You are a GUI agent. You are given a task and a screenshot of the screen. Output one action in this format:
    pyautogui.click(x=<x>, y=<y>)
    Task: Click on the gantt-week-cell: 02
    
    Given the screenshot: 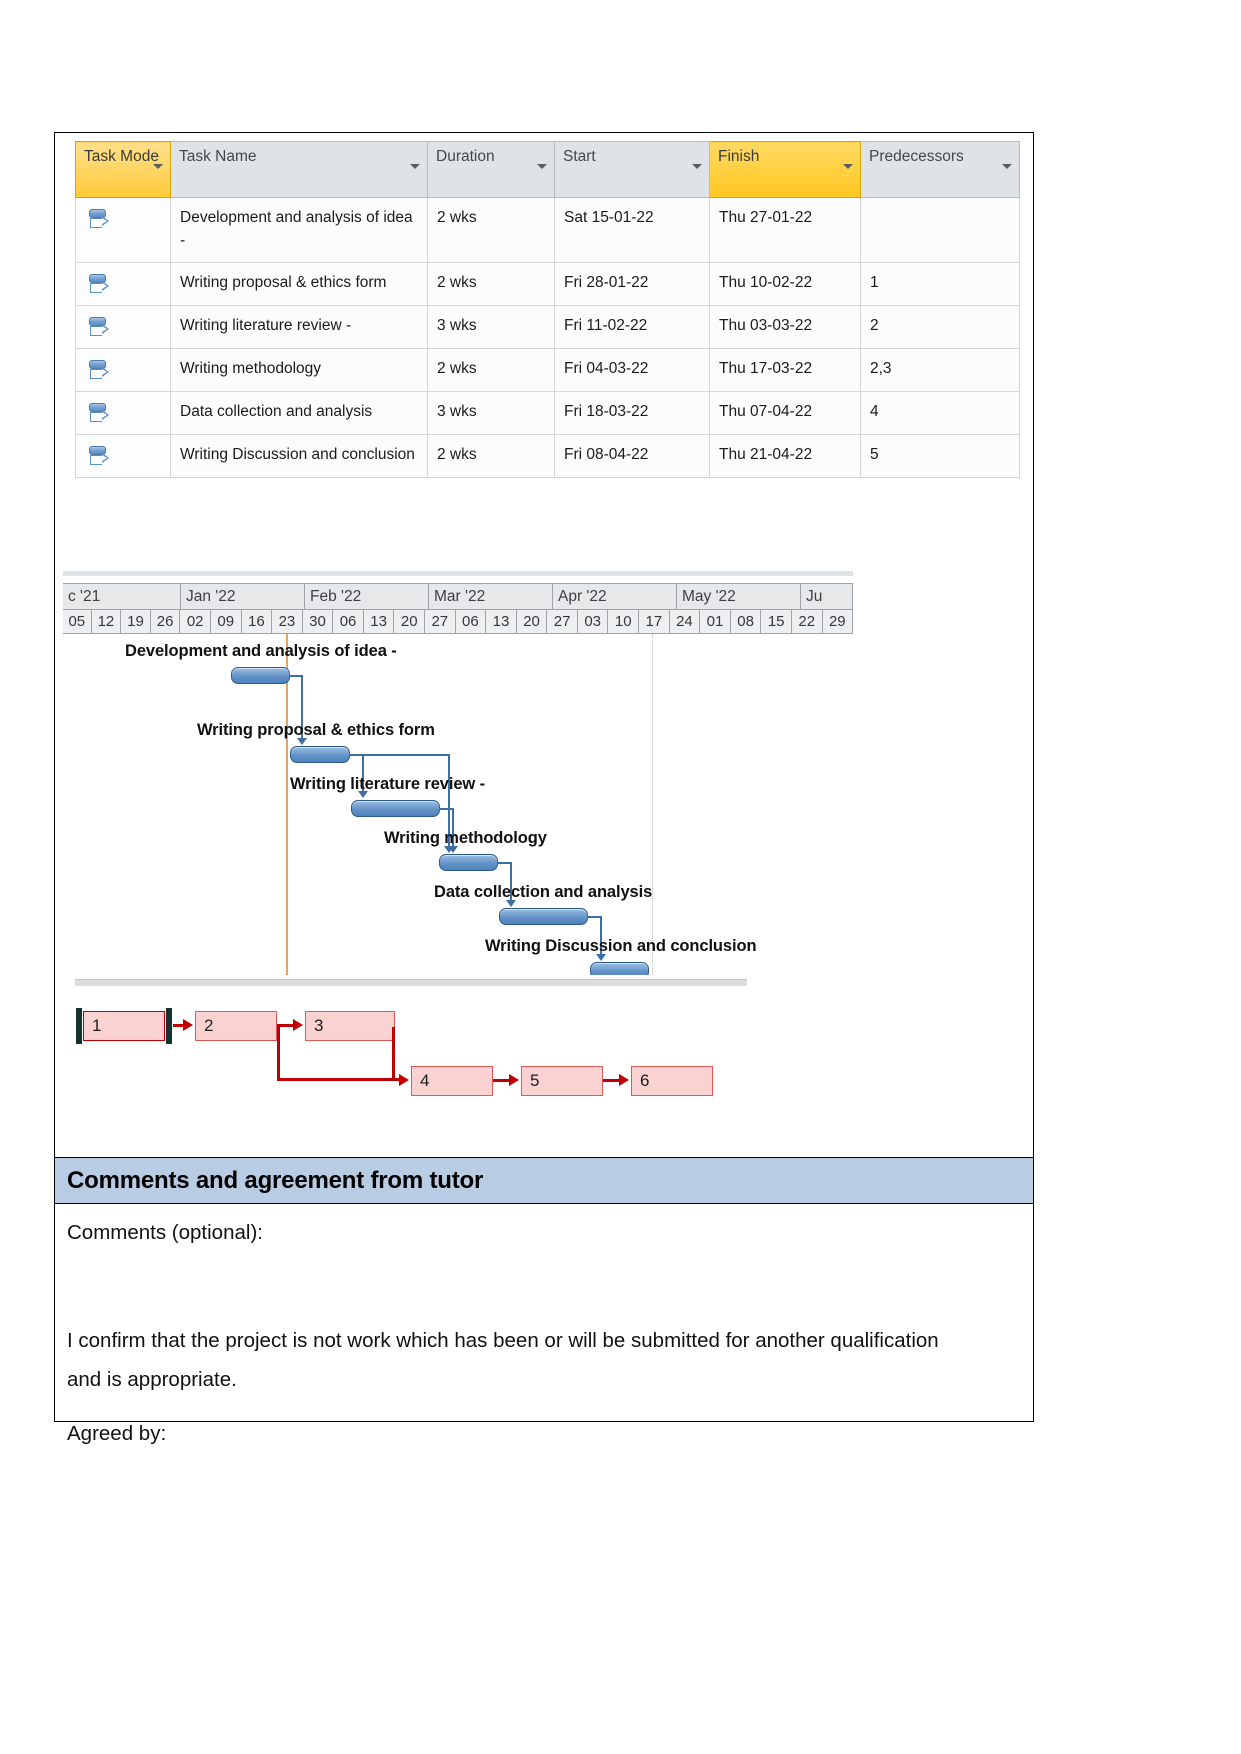 What is the action you would take?
    pyautogui.click(x=195, y=621)
    